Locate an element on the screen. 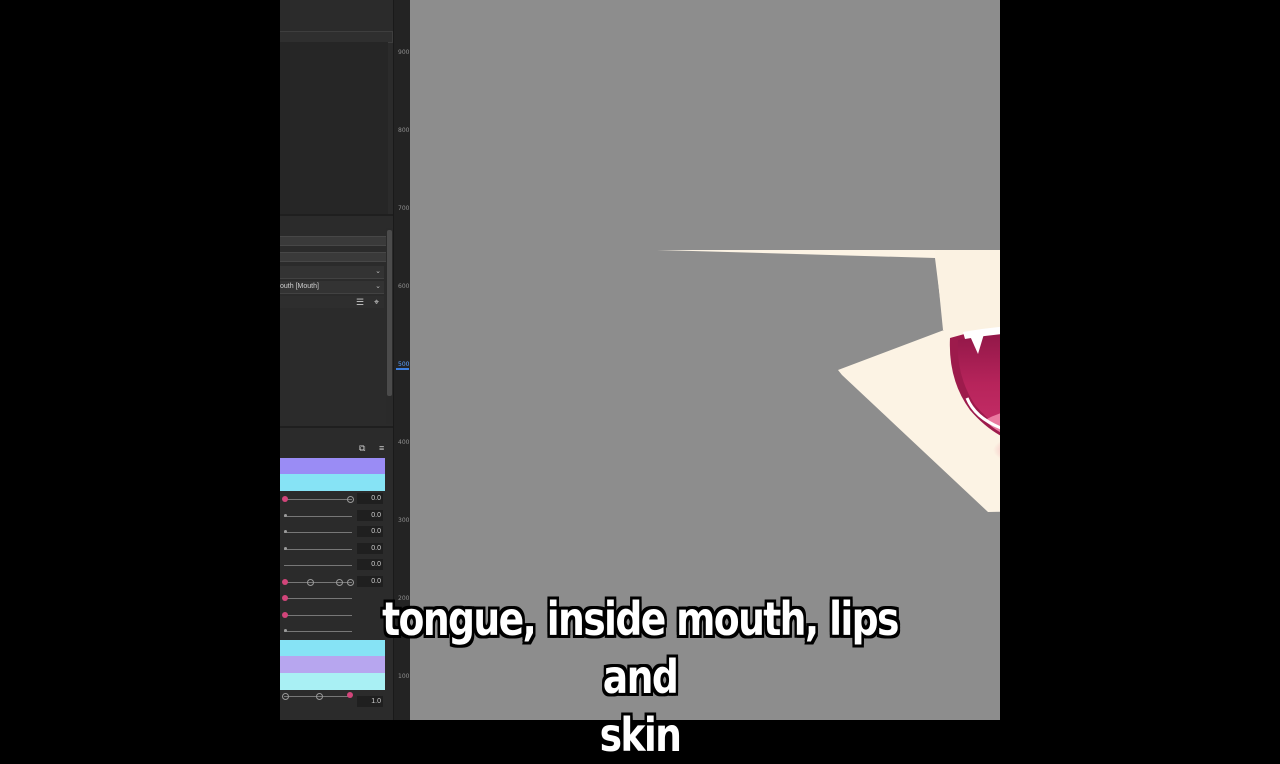 This screenshot has height=764, width=1280. panel-upper-area is located at coordinates (334, 128).